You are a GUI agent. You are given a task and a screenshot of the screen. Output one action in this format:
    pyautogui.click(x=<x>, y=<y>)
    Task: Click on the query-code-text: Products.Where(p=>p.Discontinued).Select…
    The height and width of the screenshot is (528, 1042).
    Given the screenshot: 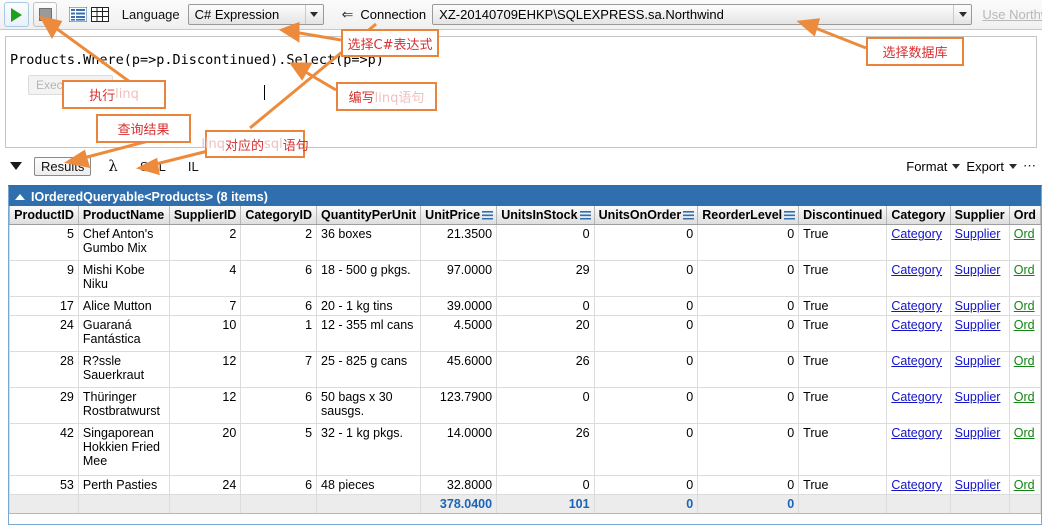 What is the action you would take?
    pyautogui.click(x=197, y=60)
    